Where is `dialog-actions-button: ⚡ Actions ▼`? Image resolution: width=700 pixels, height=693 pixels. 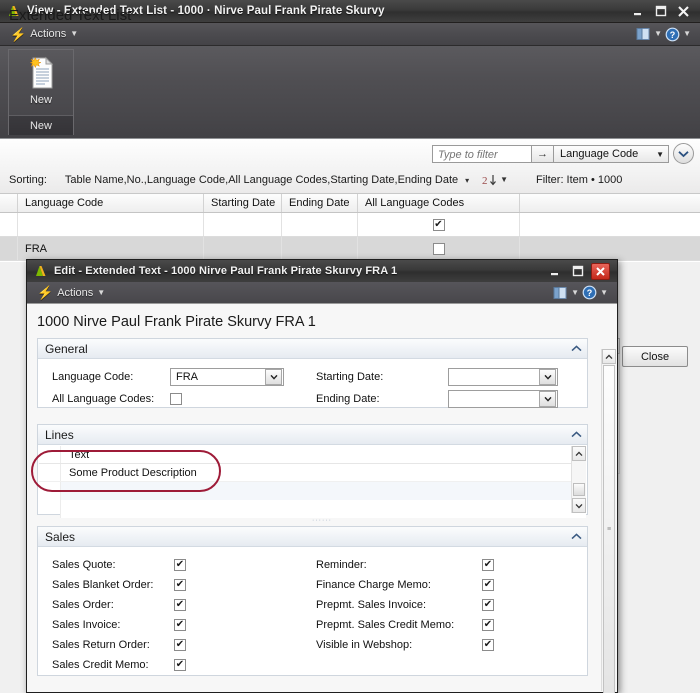 dialog-actions-button: ⚡ Actions ▼ is located at coordinates (71, 292).